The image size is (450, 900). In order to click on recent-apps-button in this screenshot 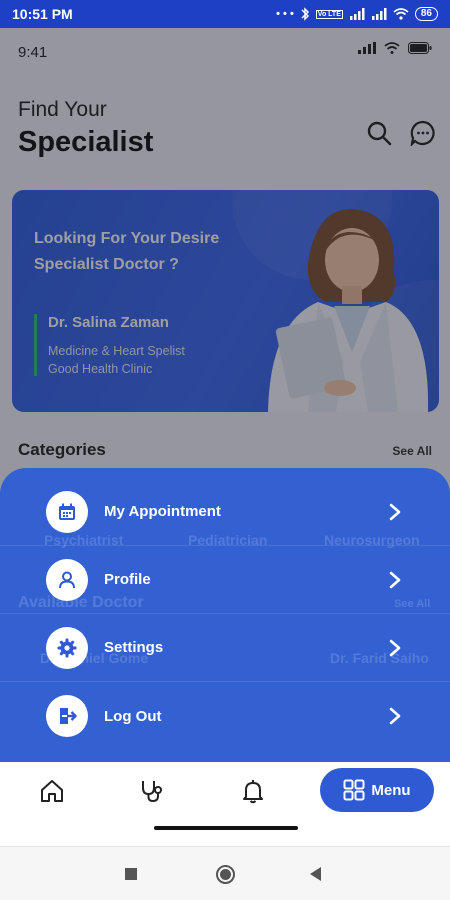, I will do `click(131, 874)`.